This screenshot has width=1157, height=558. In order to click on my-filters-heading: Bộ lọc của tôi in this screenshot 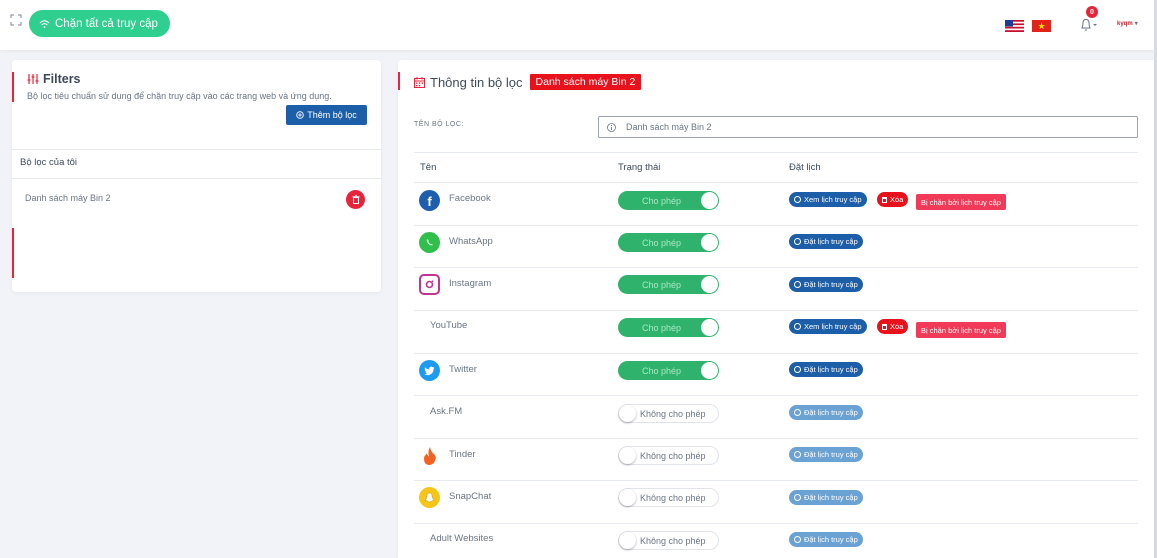, I will do `click(49, 162)`.